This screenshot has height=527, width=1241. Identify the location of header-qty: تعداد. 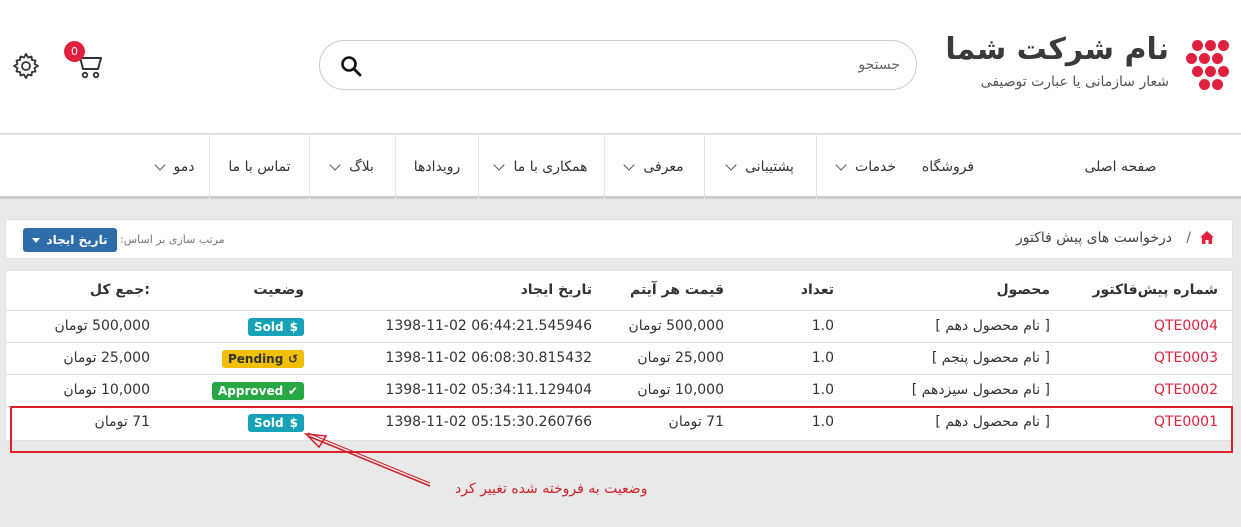
(817, 290).